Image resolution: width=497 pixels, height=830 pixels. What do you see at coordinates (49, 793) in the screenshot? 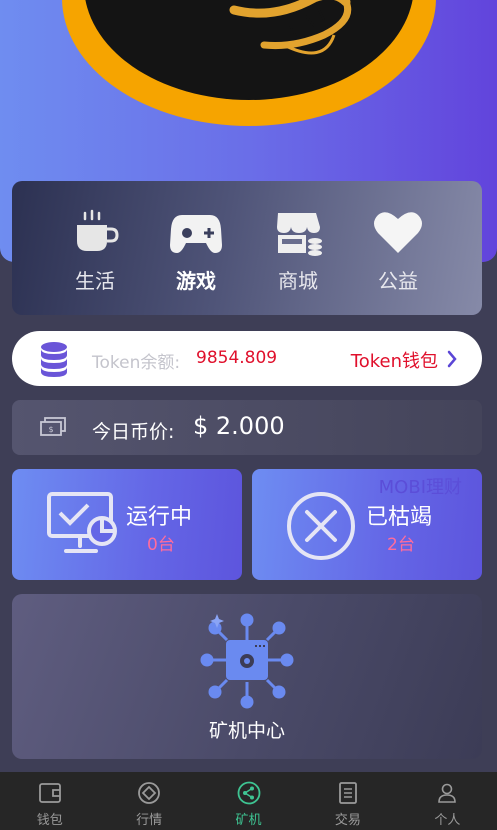
I see `wallet-icon` at bounding box center [49, 793].